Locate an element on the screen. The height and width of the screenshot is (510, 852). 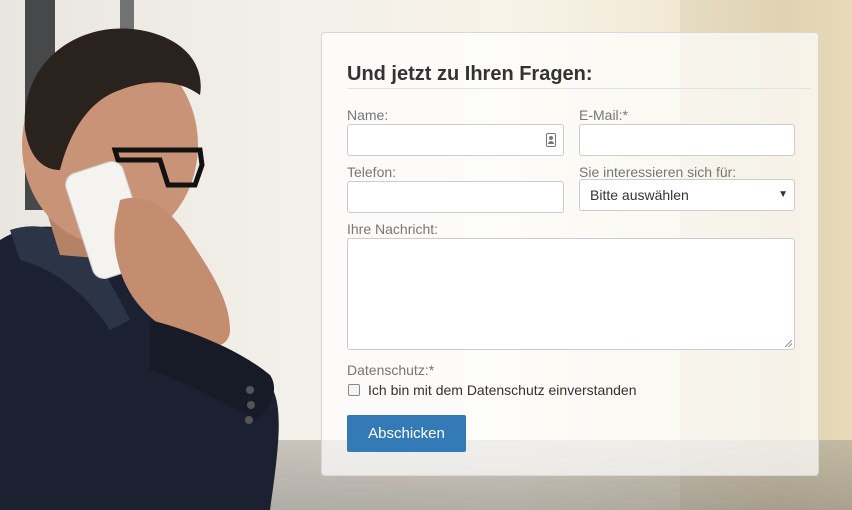
form-title: Und jetzt zu Ihren Fragen: is located at coordinates (470, 74).